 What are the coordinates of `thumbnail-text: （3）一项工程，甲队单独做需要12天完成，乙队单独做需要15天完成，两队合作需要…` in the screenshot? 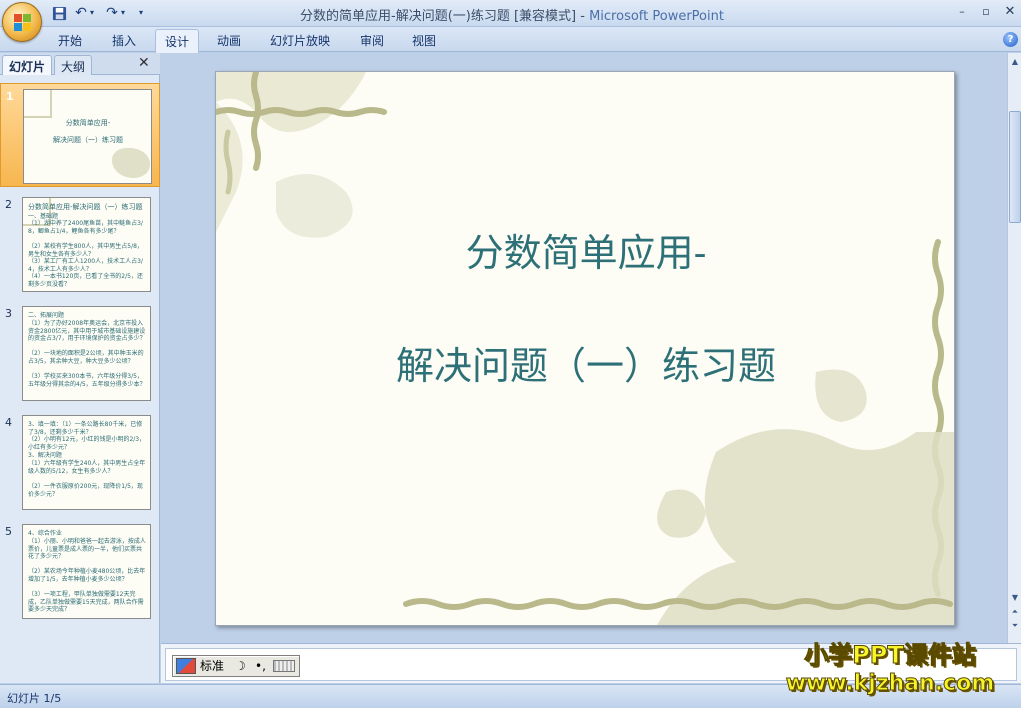 It's located at (86, 602).